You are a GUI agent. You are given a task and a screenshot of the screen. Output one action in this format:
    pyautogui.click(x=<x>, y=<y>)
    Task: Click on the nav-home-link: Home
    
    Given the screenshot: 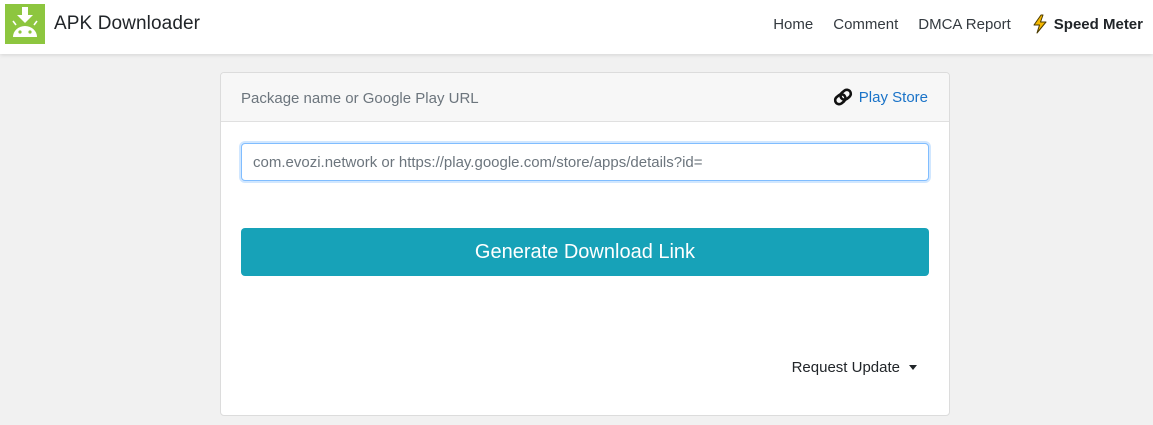 What is the action you would take?
    pyautogui.click(x=793, y=24)
    